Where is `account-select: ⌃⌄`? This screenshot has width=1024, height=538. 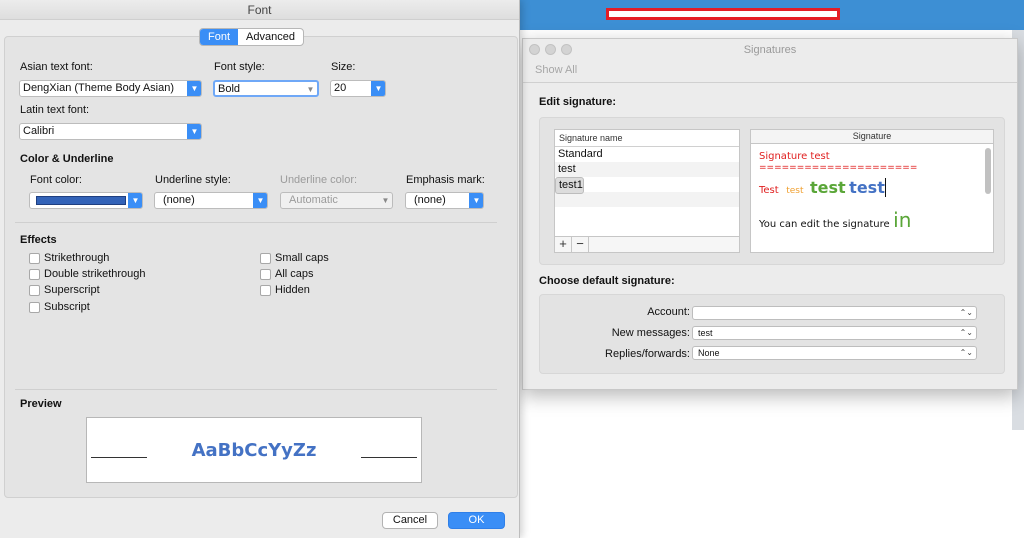
account-select: ⌃⌄ is located at coordinates (834, 313).